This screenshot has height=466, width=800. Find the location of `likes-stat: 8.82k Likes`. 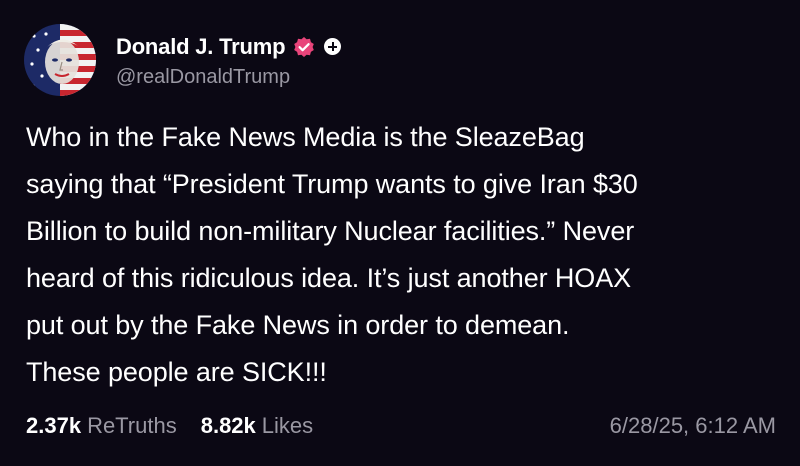

likes-stat: 8.82k Likes is located at coordinates (257, 426).